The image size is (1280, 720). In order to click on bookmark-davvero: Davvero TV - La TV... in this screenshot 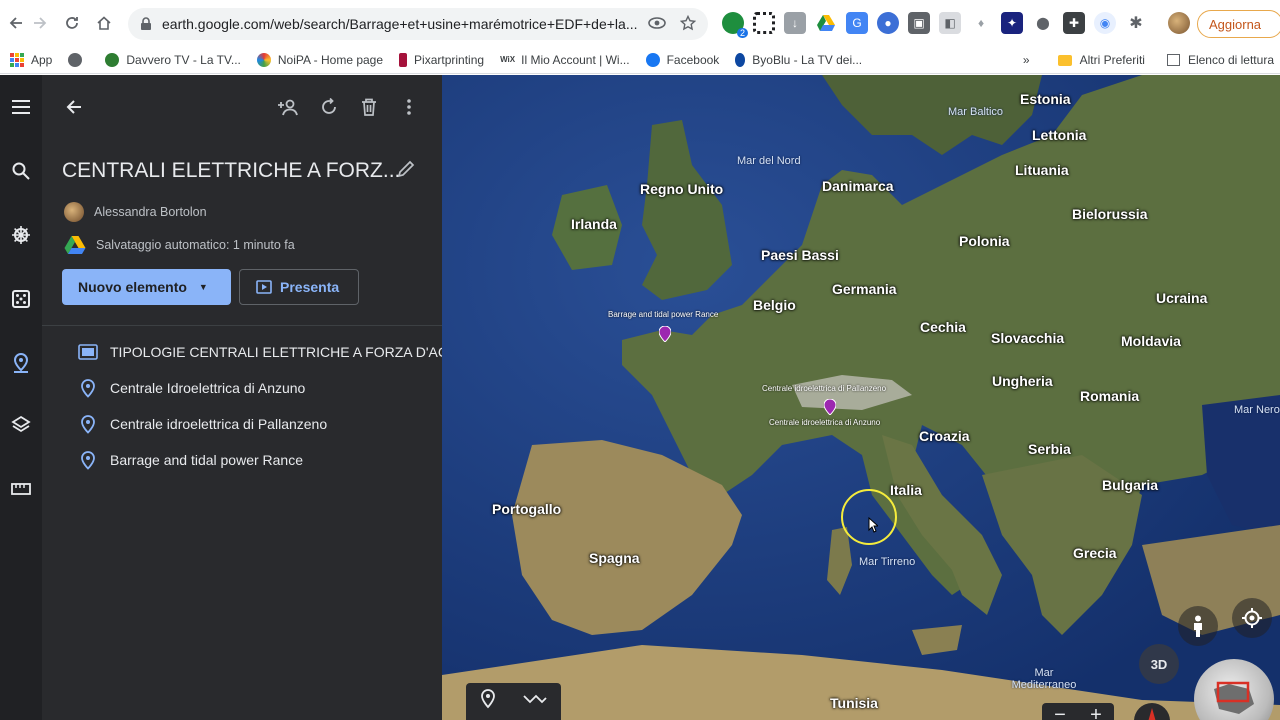, I will do `click(173, 60)`.